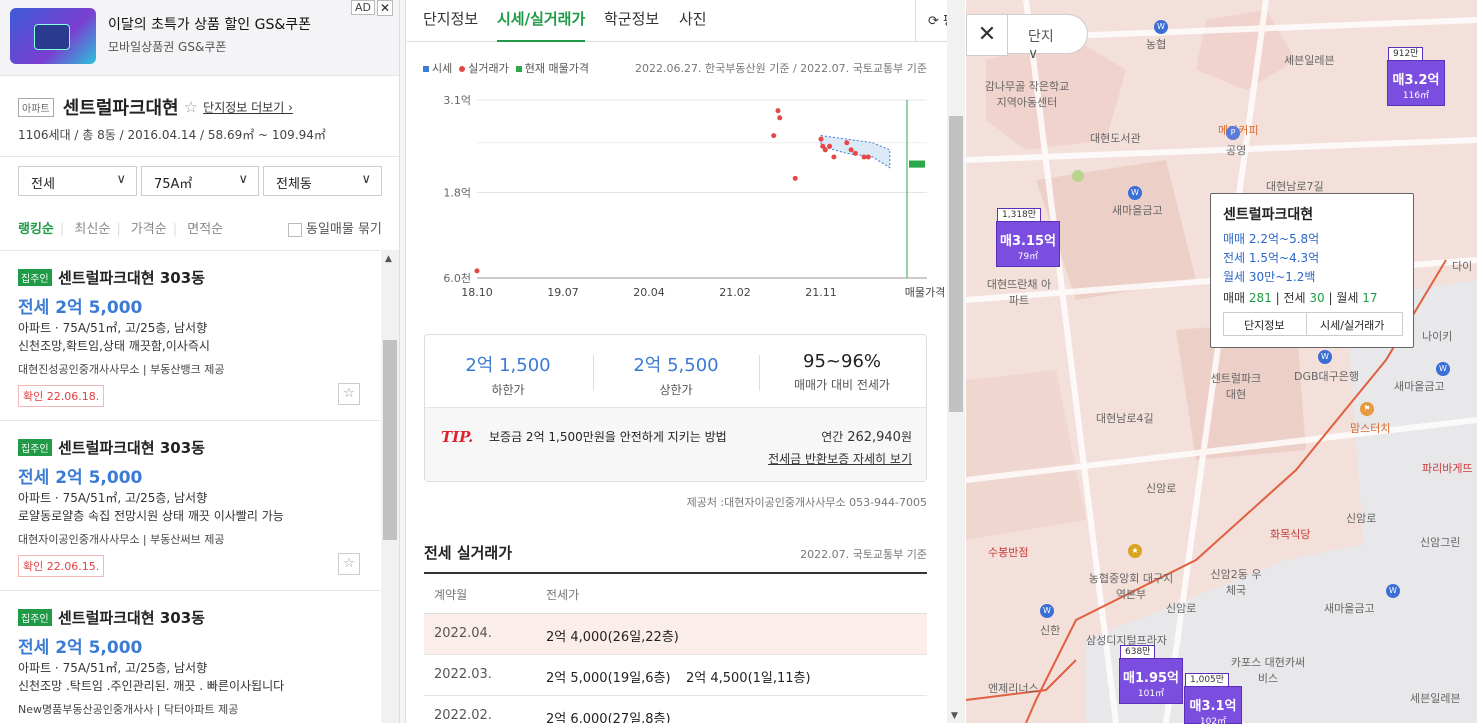 This screenshot has width=1477, height=727. I want to click on complex-info-more-link: 단지정보 더보기 ›, so click(248, 108).